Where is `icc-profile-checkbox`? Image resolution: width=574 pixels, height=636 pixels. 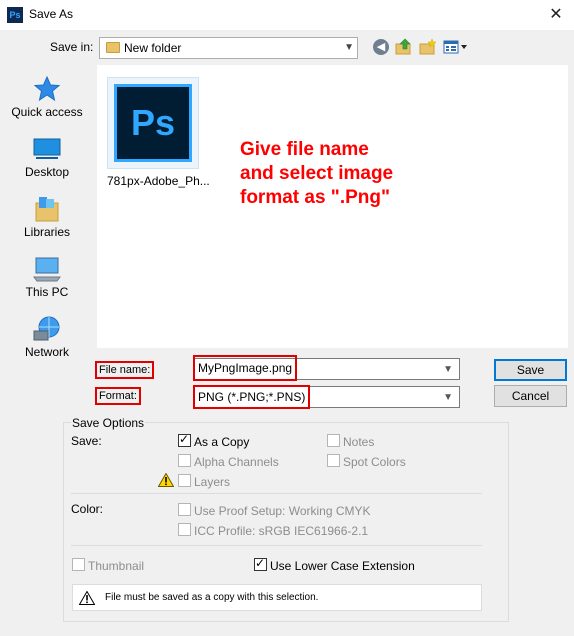 icc-profile-checkbox is located at coordinates (184, 529).